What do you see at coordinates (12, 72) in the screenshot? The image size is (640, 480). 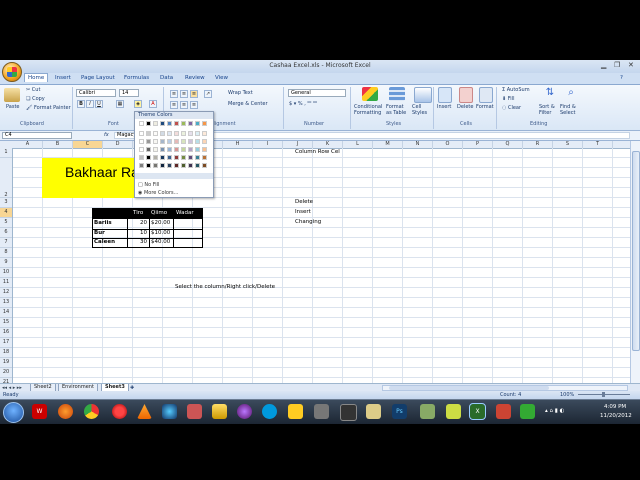 I see `office-button` at bounding box center [12, 72].